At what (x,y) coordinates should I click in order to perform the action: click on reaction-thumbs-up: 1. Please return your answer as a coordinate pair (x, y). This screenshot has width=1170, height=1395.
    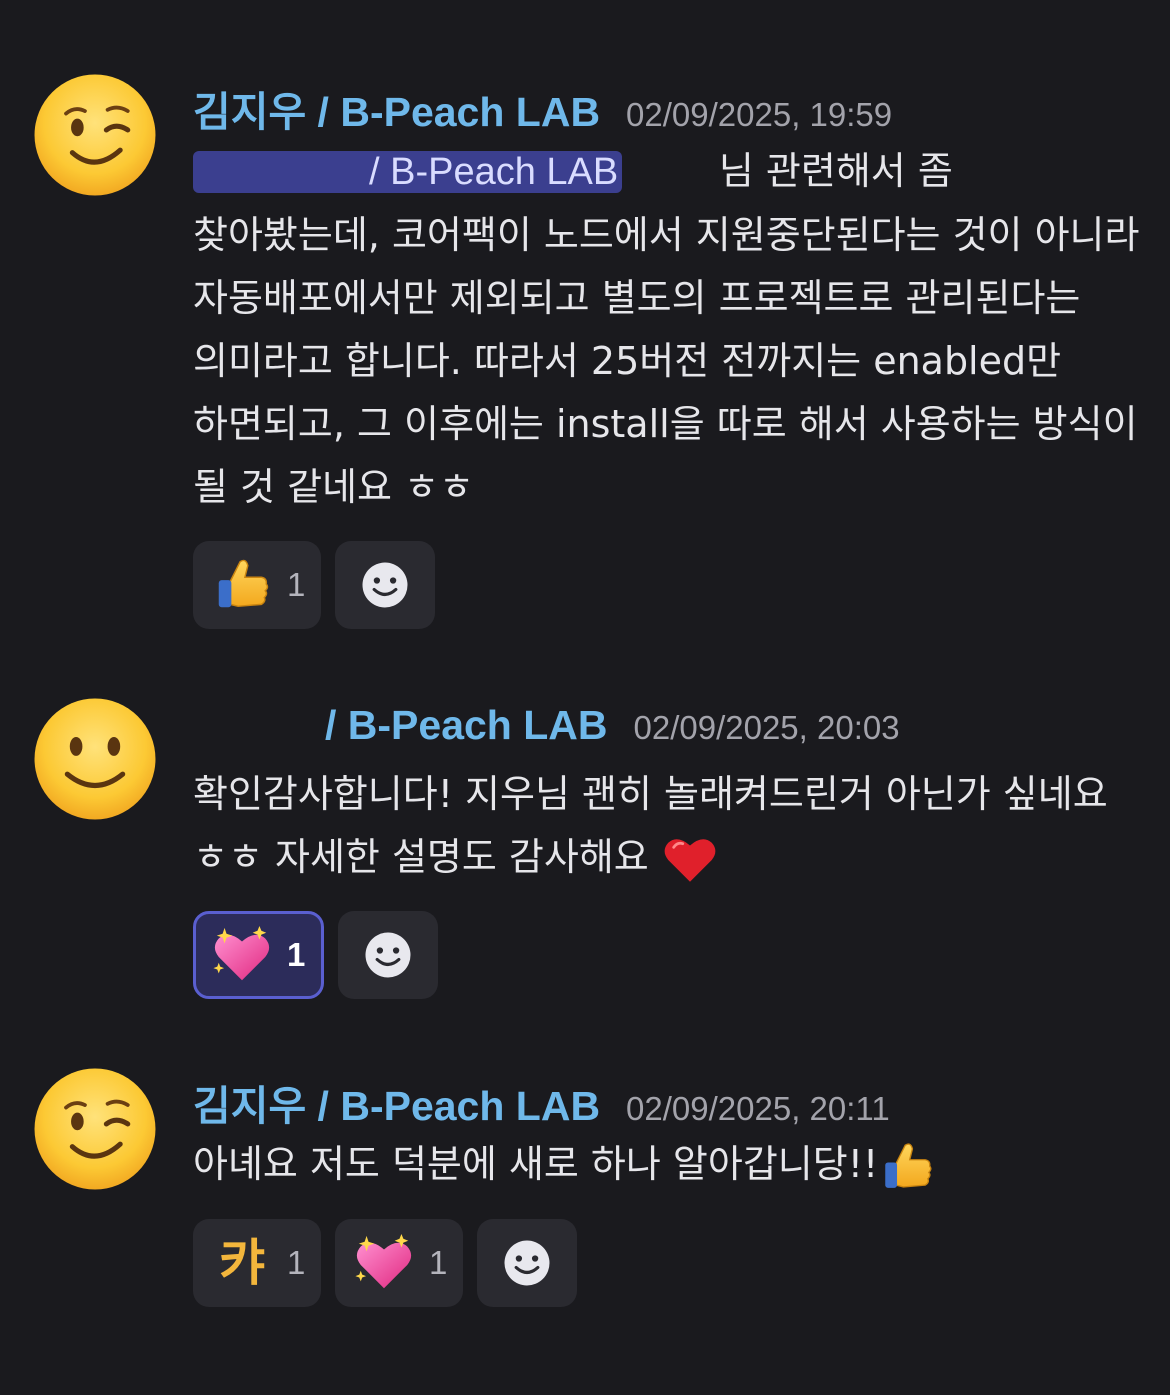
    Looking at the image, I should click on (257, 585).